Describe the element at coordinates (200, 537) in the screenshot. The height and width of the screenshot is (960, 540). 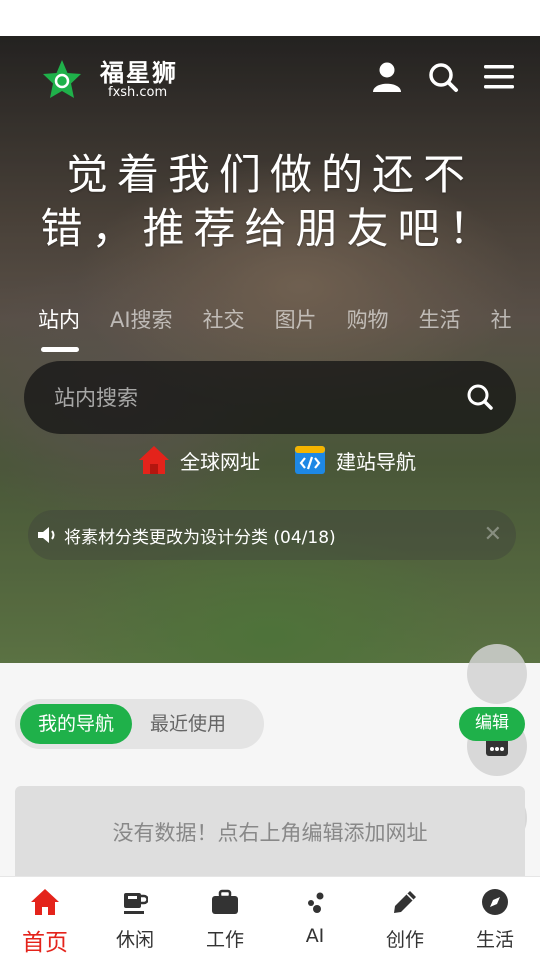
I see `announcement-text: 将素材分类更改为设计分类 (04/18)` at that location.